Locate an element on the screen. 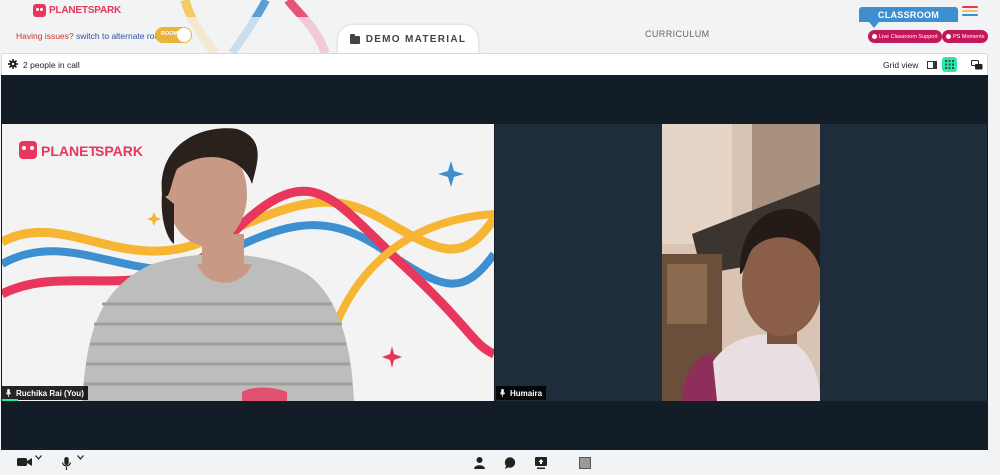 Image resolution: width=1000 pixels, height=475 pixels. participant-name-tag: Ruchika Rai (You) is located at coordinates (45, 393).